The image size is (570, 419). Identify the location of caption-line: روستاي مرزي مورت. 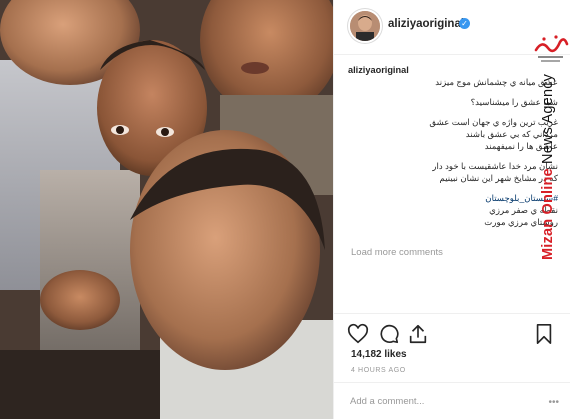
(521, 222).